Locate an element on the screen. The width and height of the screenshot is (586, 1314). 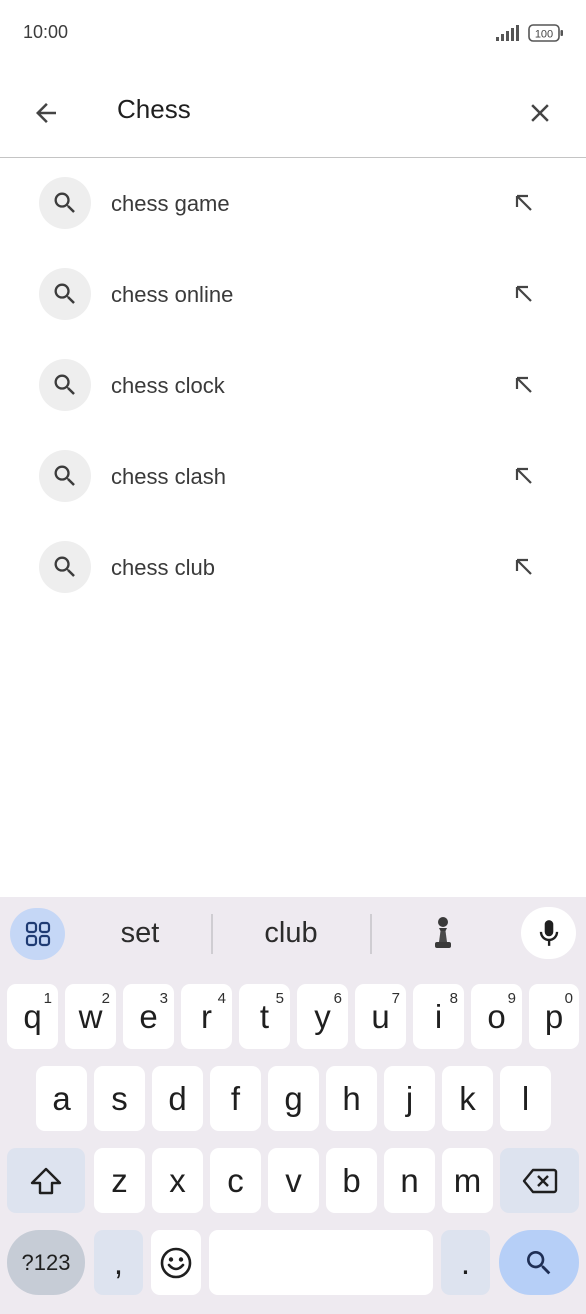
key-d: d is located at coordinates (177, 1098).